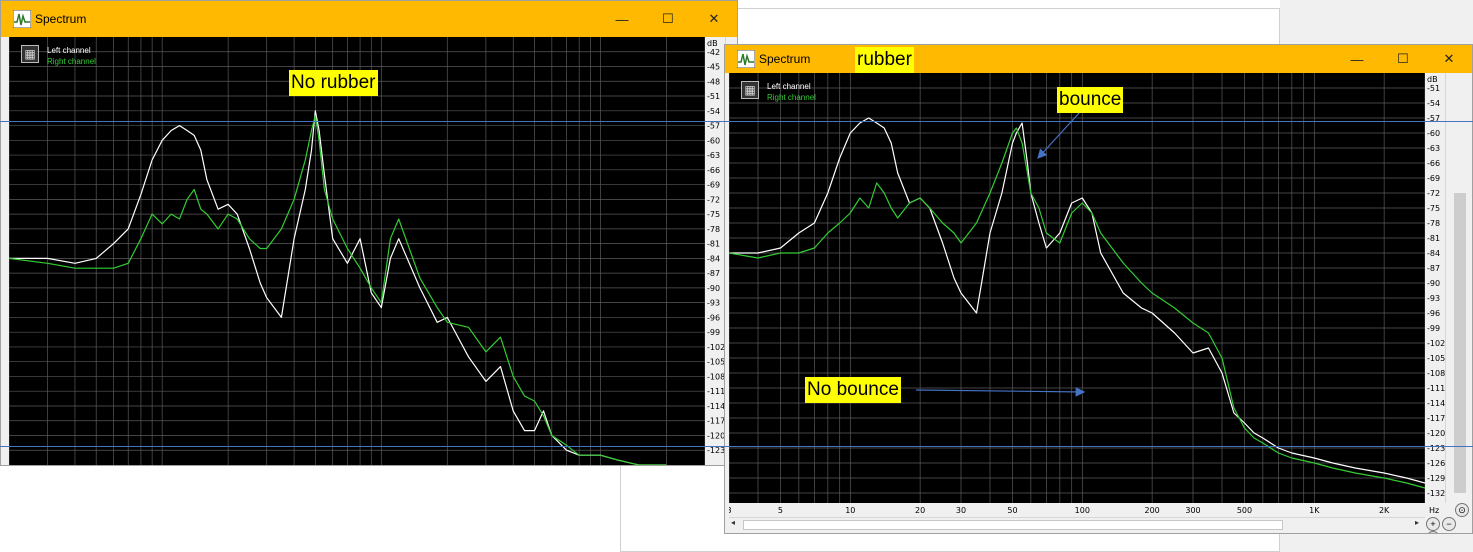 Image resolution: width=1473 pixels, height=552 pixels. Describe the element at coordinates (716, 362) in the screenshot. I see `y-tick-label: -105` at that location.